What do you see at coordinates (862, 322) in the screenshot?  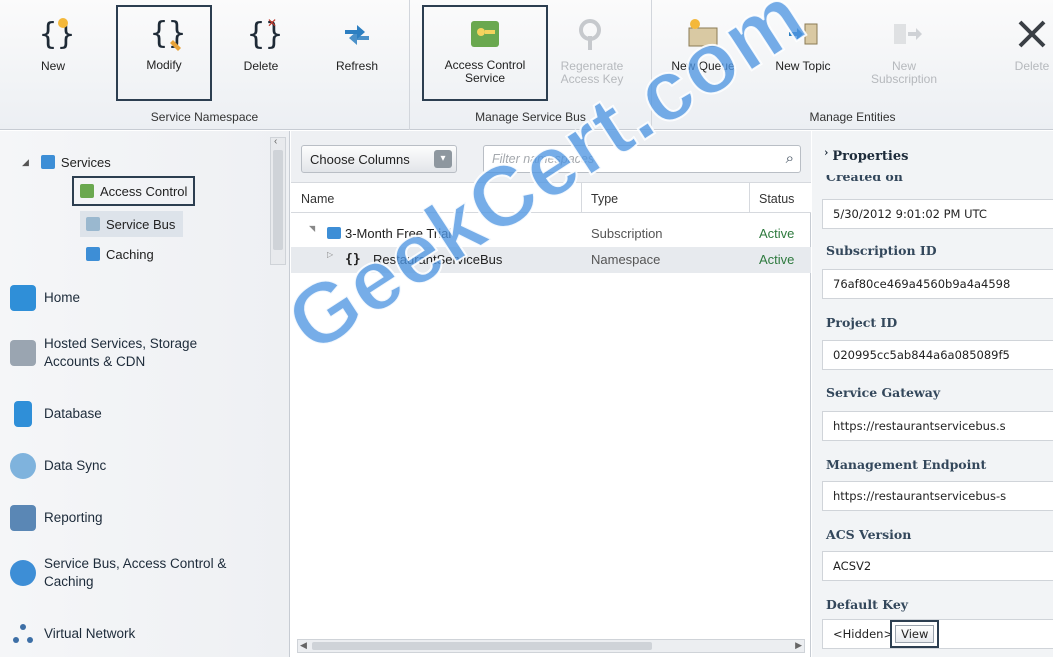 I see `project-id-label: Project ID` at bounding box center [862, 322].